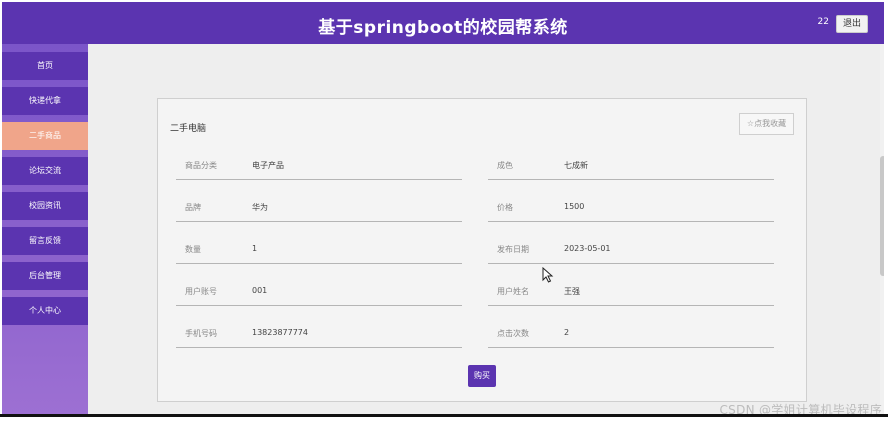 This screenshot has width=888, height=422. Describe the element at coordinates (631, 336) in the screenshot. I see `field-click-count: 点击次数 2` at that location.